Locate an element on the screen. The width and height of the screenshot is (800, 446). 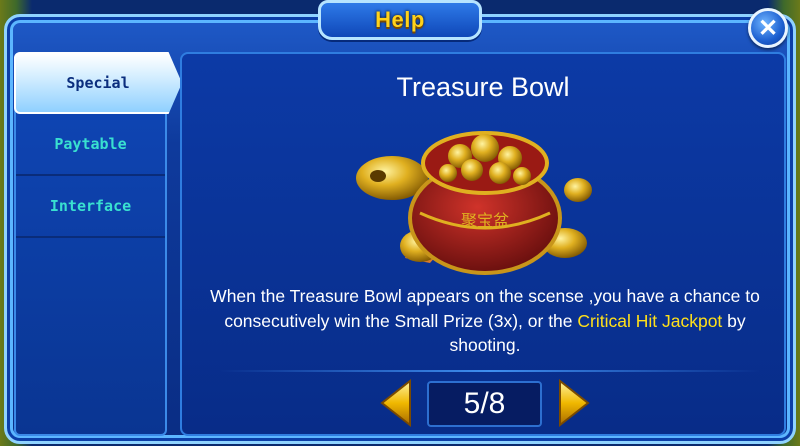
sidebar-item-label: Paytable is located at coordinates (90, 144).